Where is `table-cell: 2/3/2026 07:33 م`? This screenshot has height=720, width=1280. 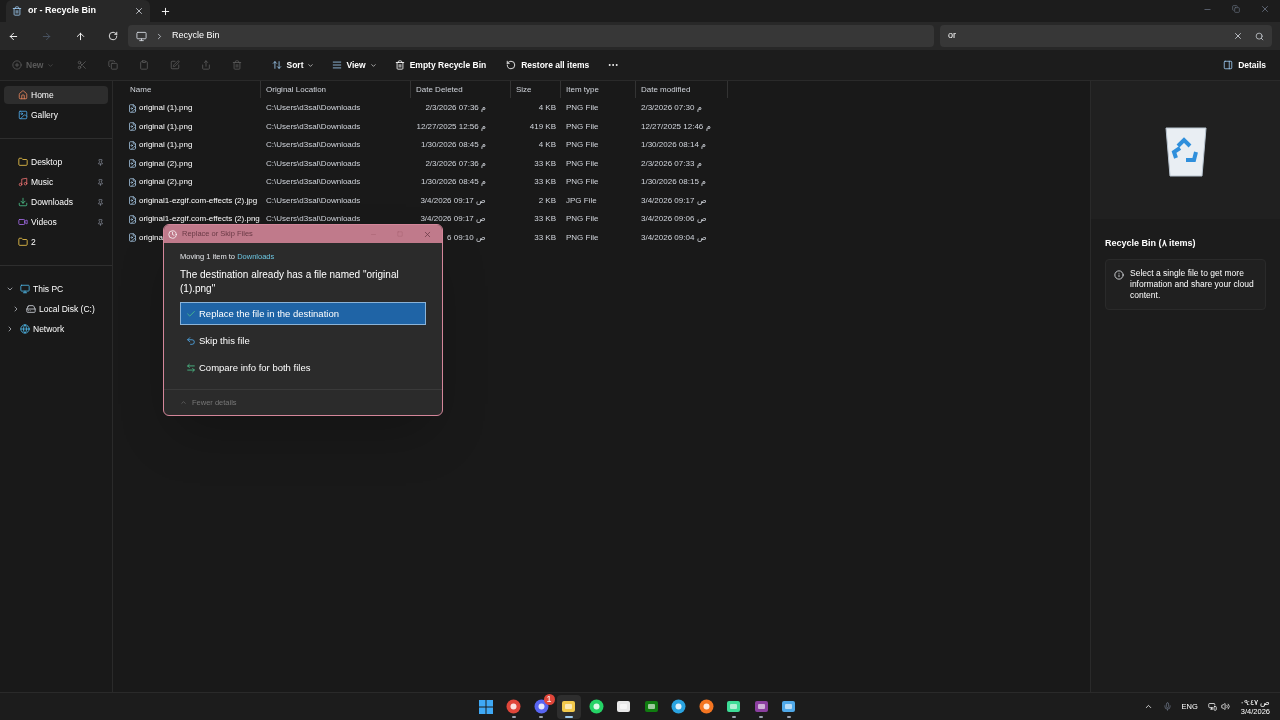
table-cell: 2/3/2026 07:33 م is located at coordinates (671, 163).